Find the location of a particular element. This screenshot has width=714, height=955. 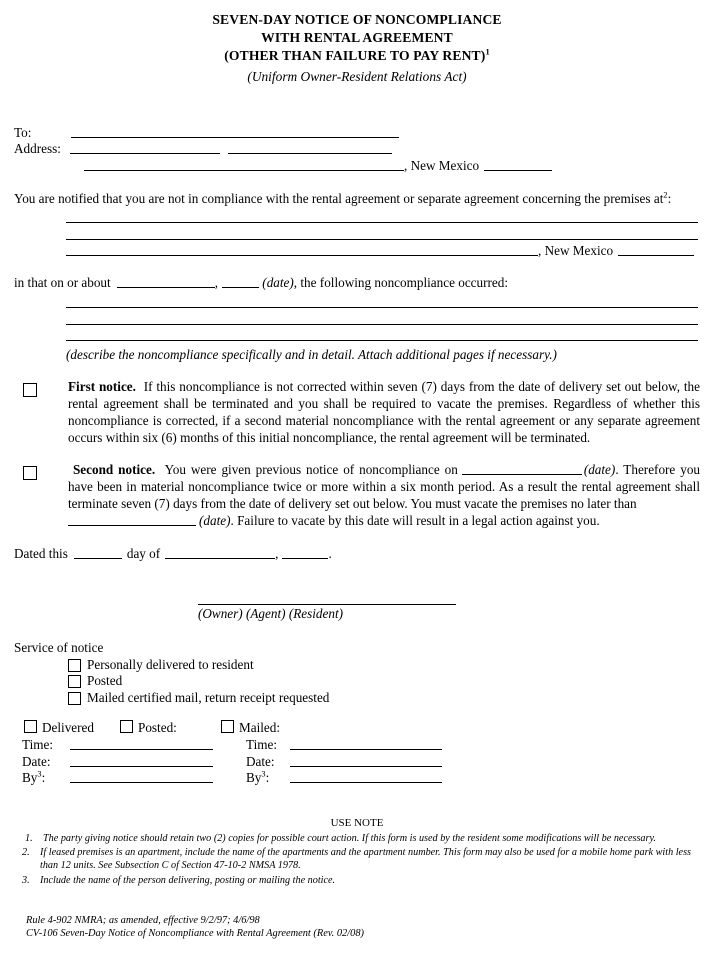

service-checkbox-mailed-certified is located at coordinates (74, 698).